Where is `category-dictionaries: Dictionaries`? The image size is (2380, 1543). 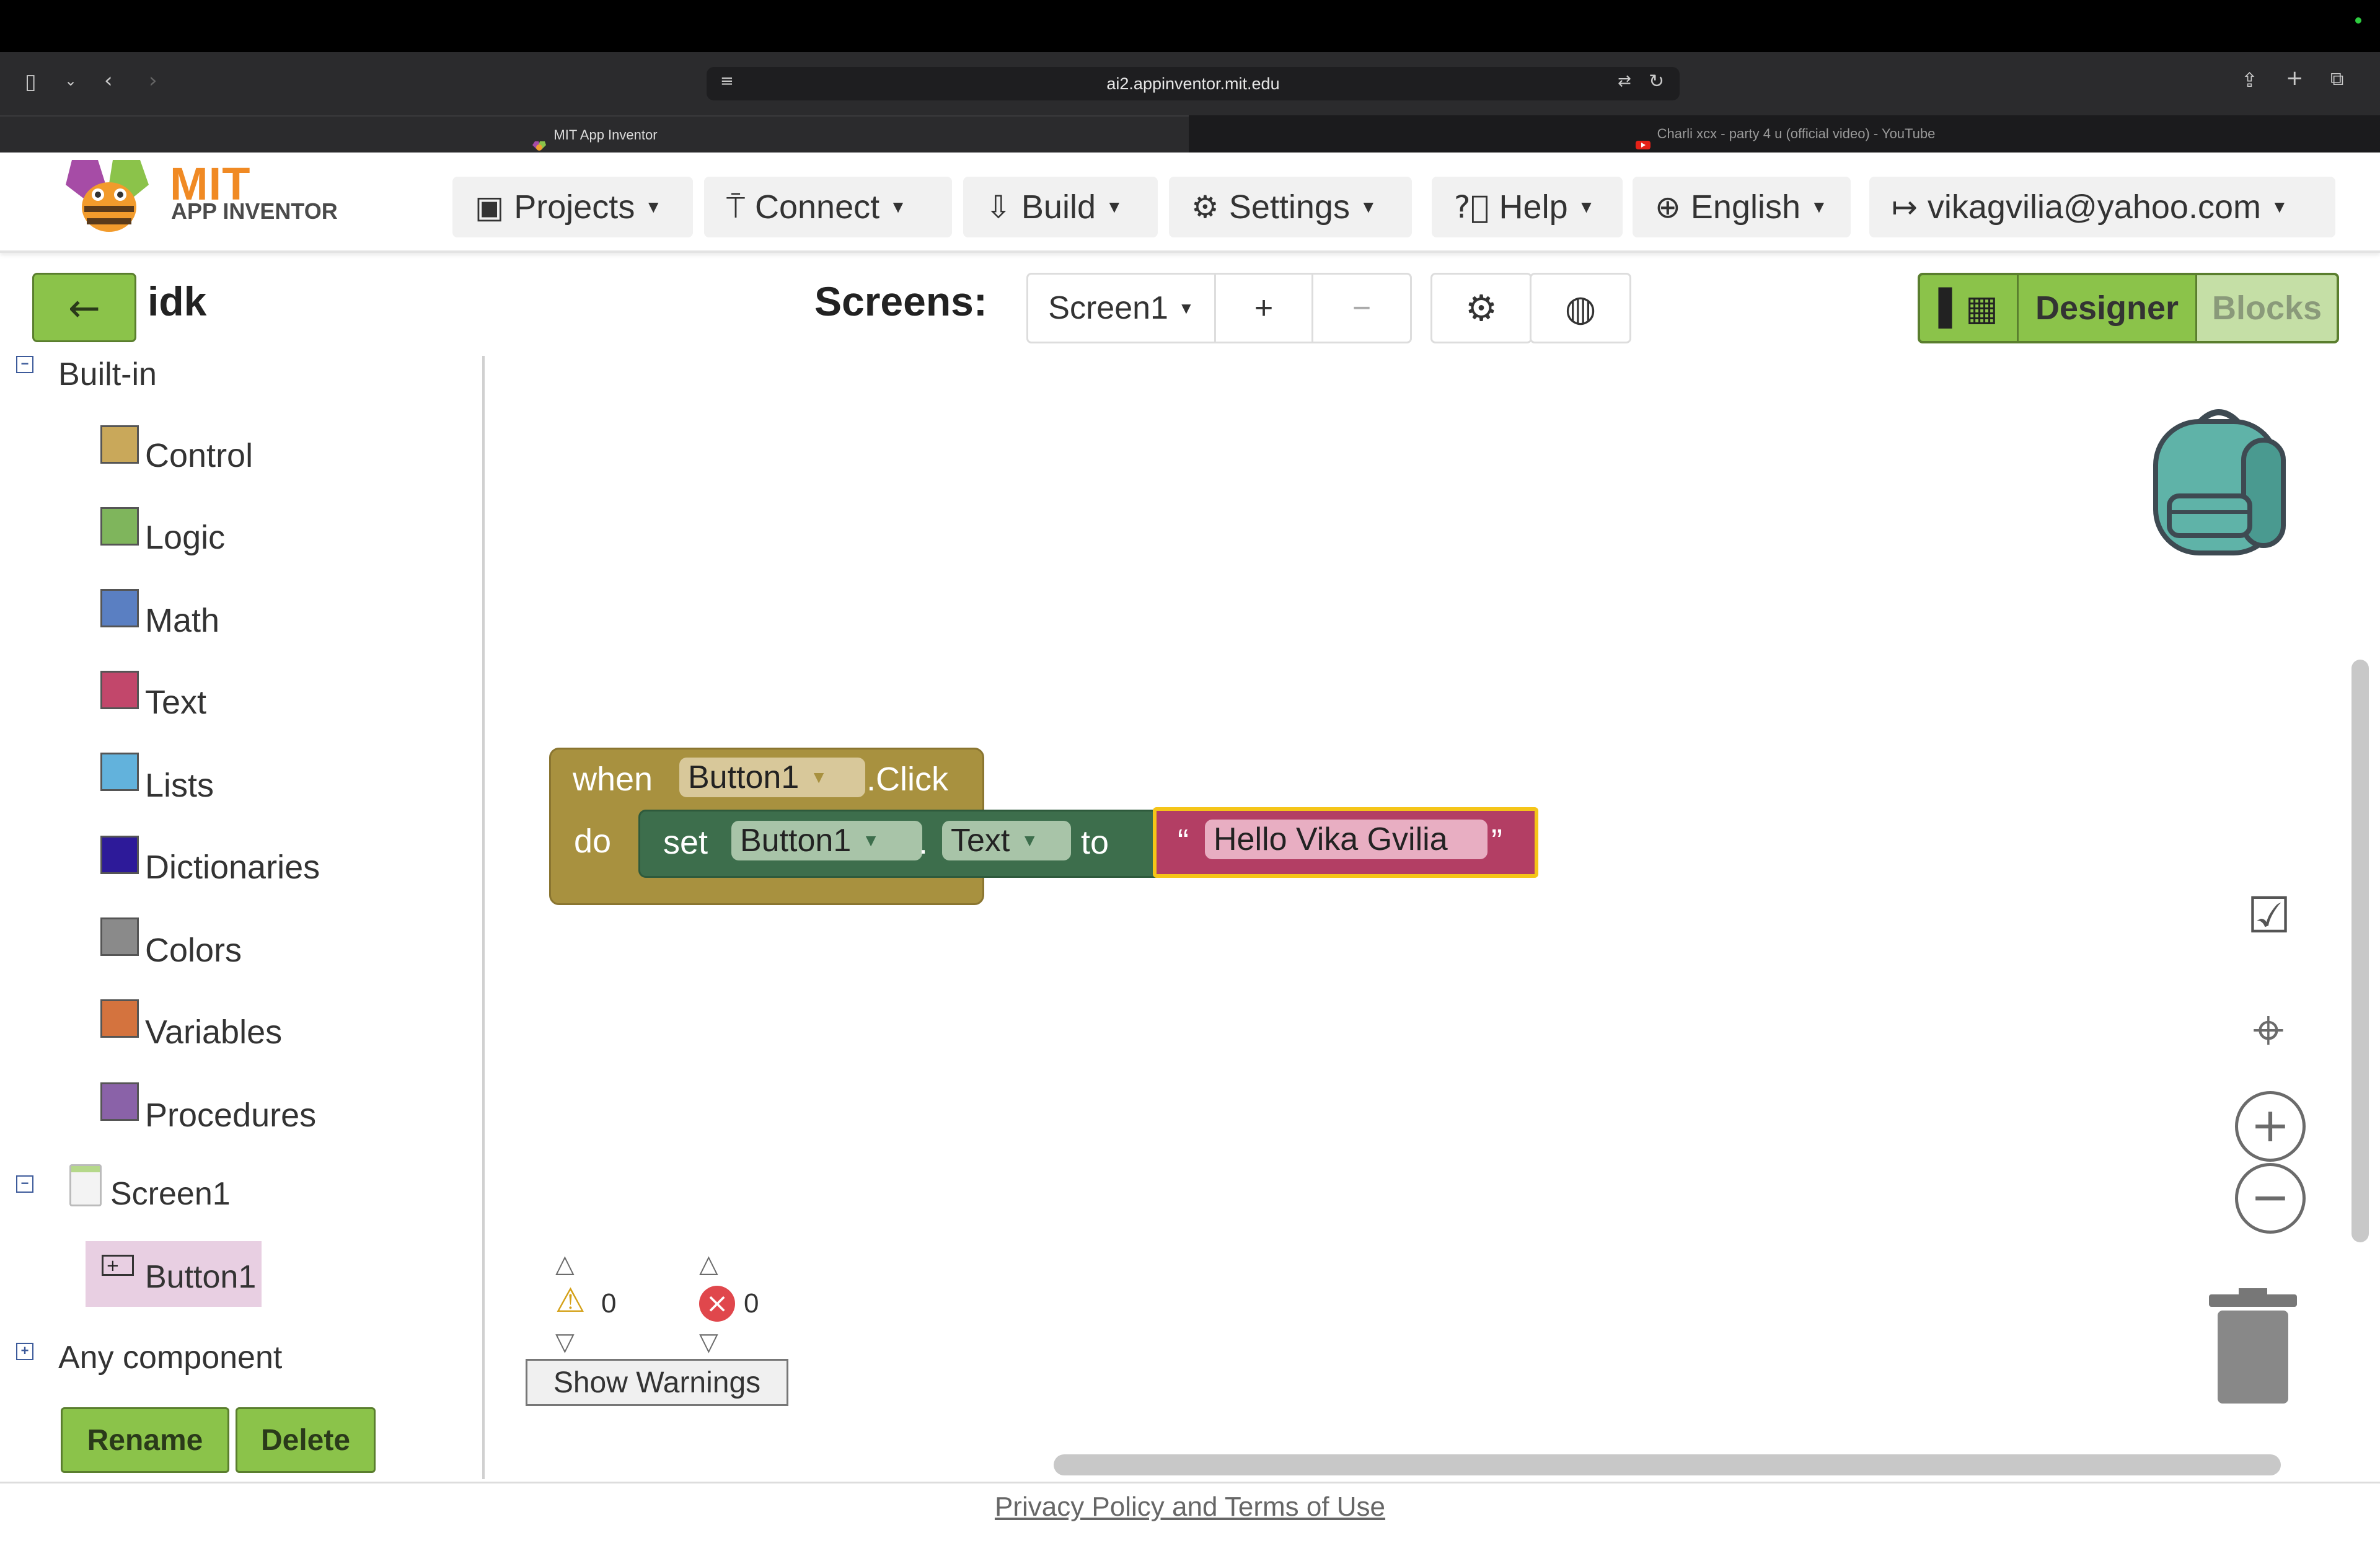 category-dictionaries: Dictionaries is located at coordinates (232, 867).